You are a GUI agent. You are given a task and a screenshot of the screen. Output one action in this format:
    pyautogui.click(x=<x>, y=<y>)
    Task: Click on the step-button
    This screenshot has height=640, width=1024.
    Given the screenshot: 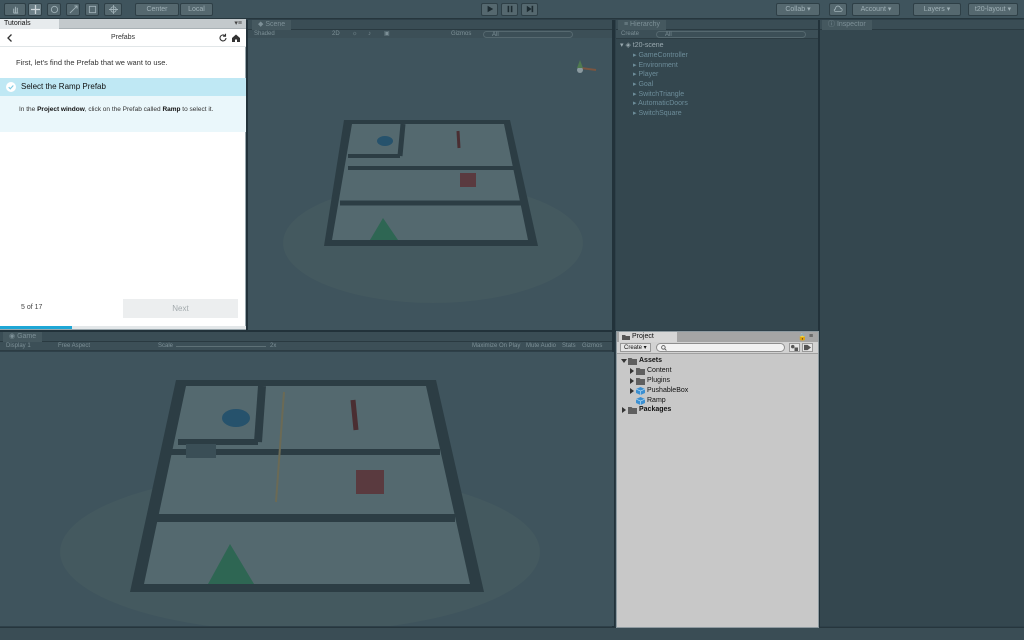 What is the action you would take?
    pyautogui.click(x=529, y=9)
    